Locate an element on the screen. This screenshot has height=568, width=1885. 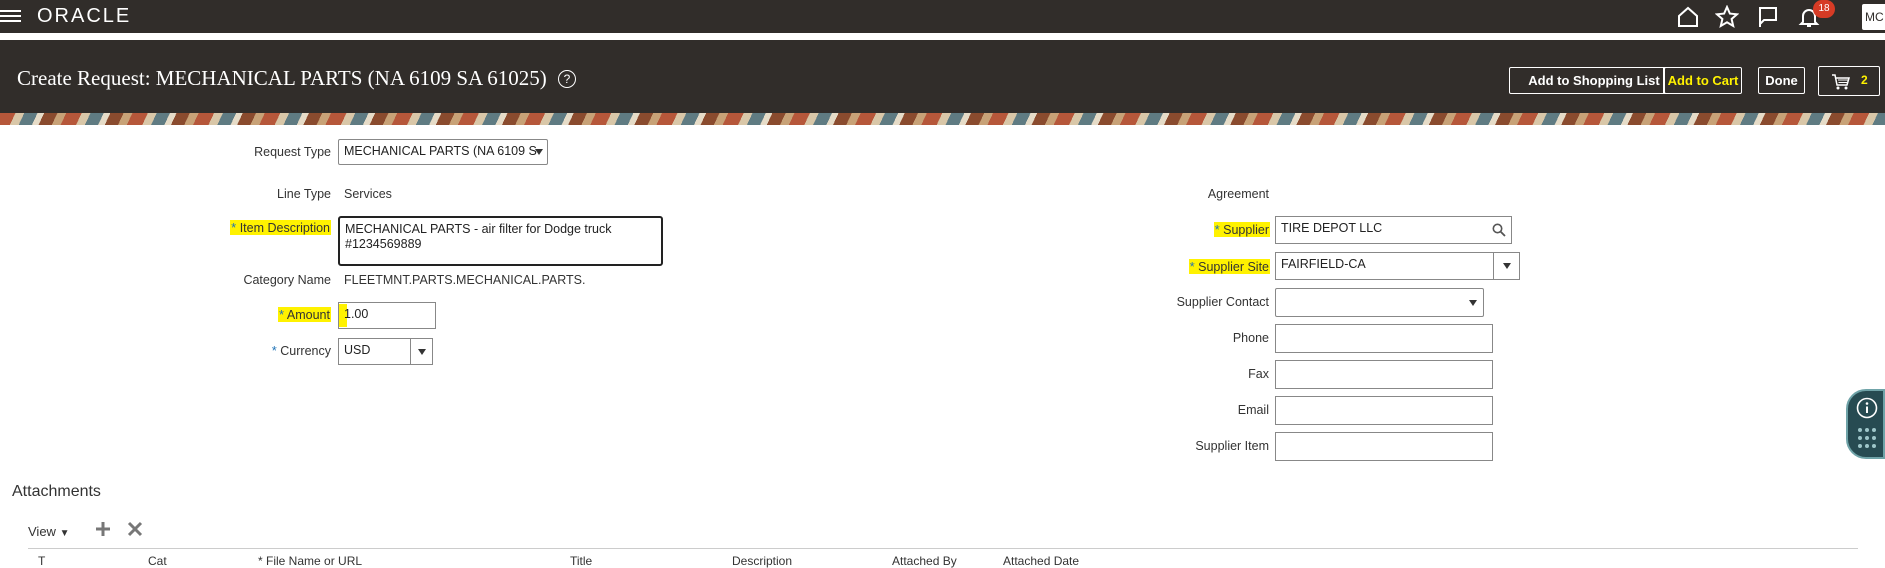
category-name-value: FLEETMNT.PARTS.MECHANICAL.PARTS. is located at coordinates (465, 280).